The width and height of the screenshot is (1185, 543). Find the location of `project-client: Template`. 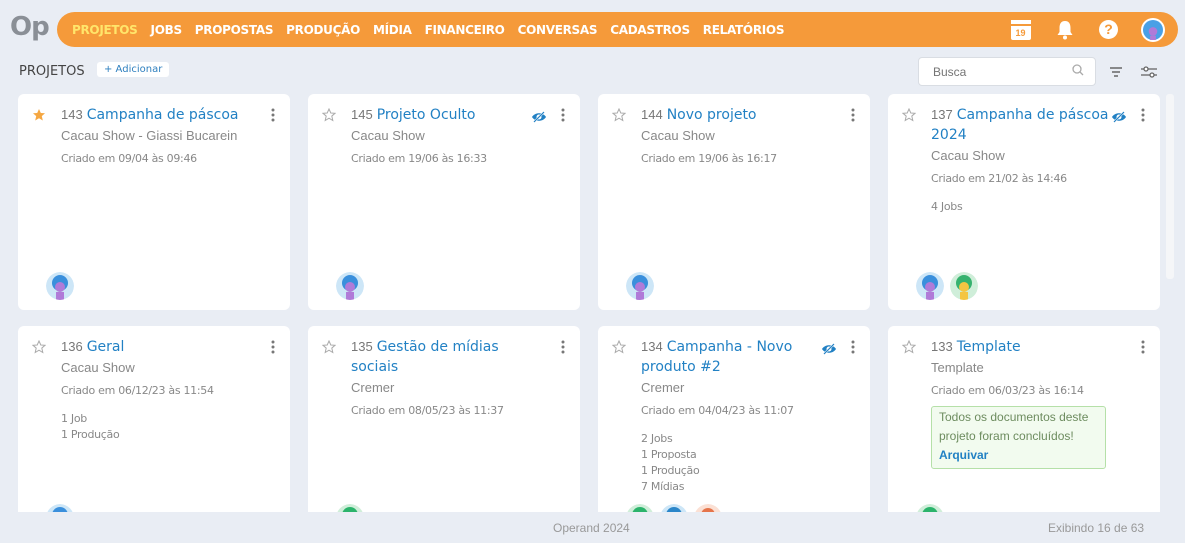

project-client: Template is located at coordinates (957, 367).